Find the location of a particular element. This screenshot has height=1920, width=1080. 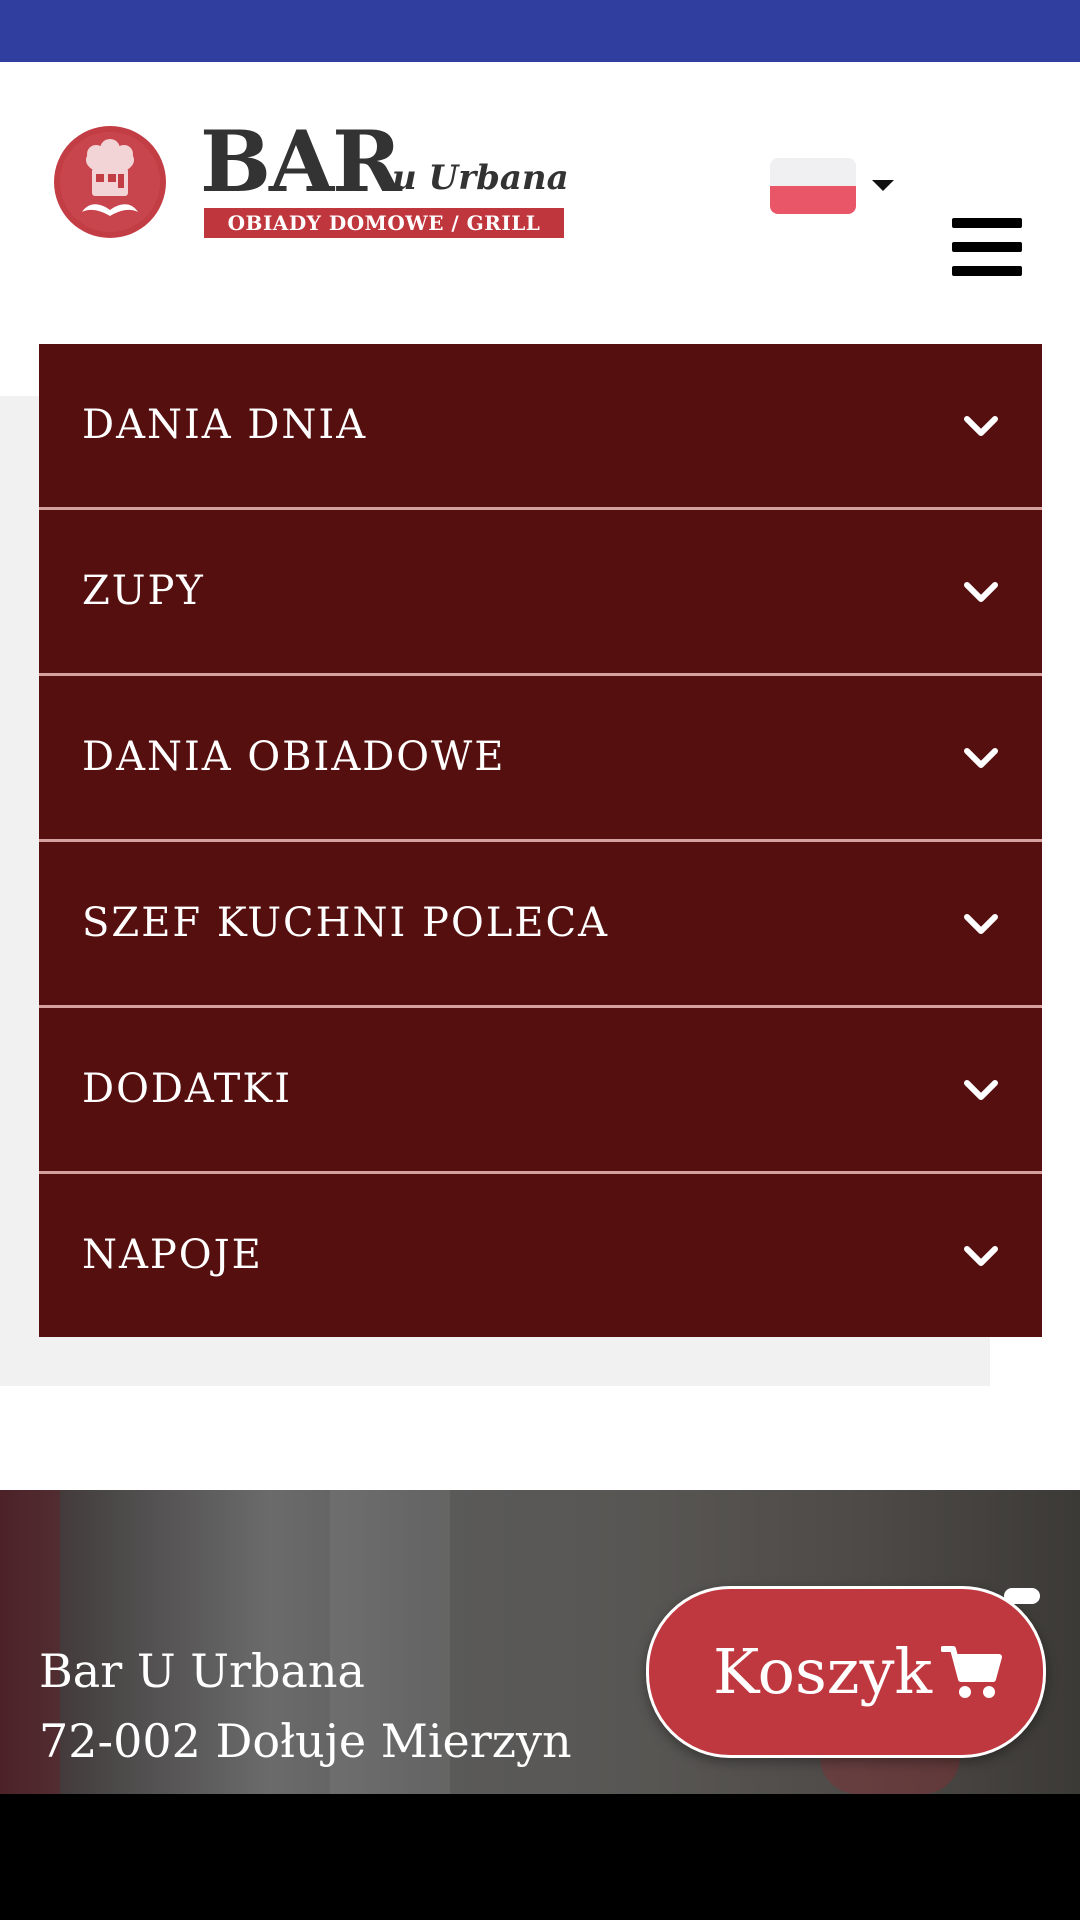

logo-bar-text: BAR is located at coordinates (301, 161).